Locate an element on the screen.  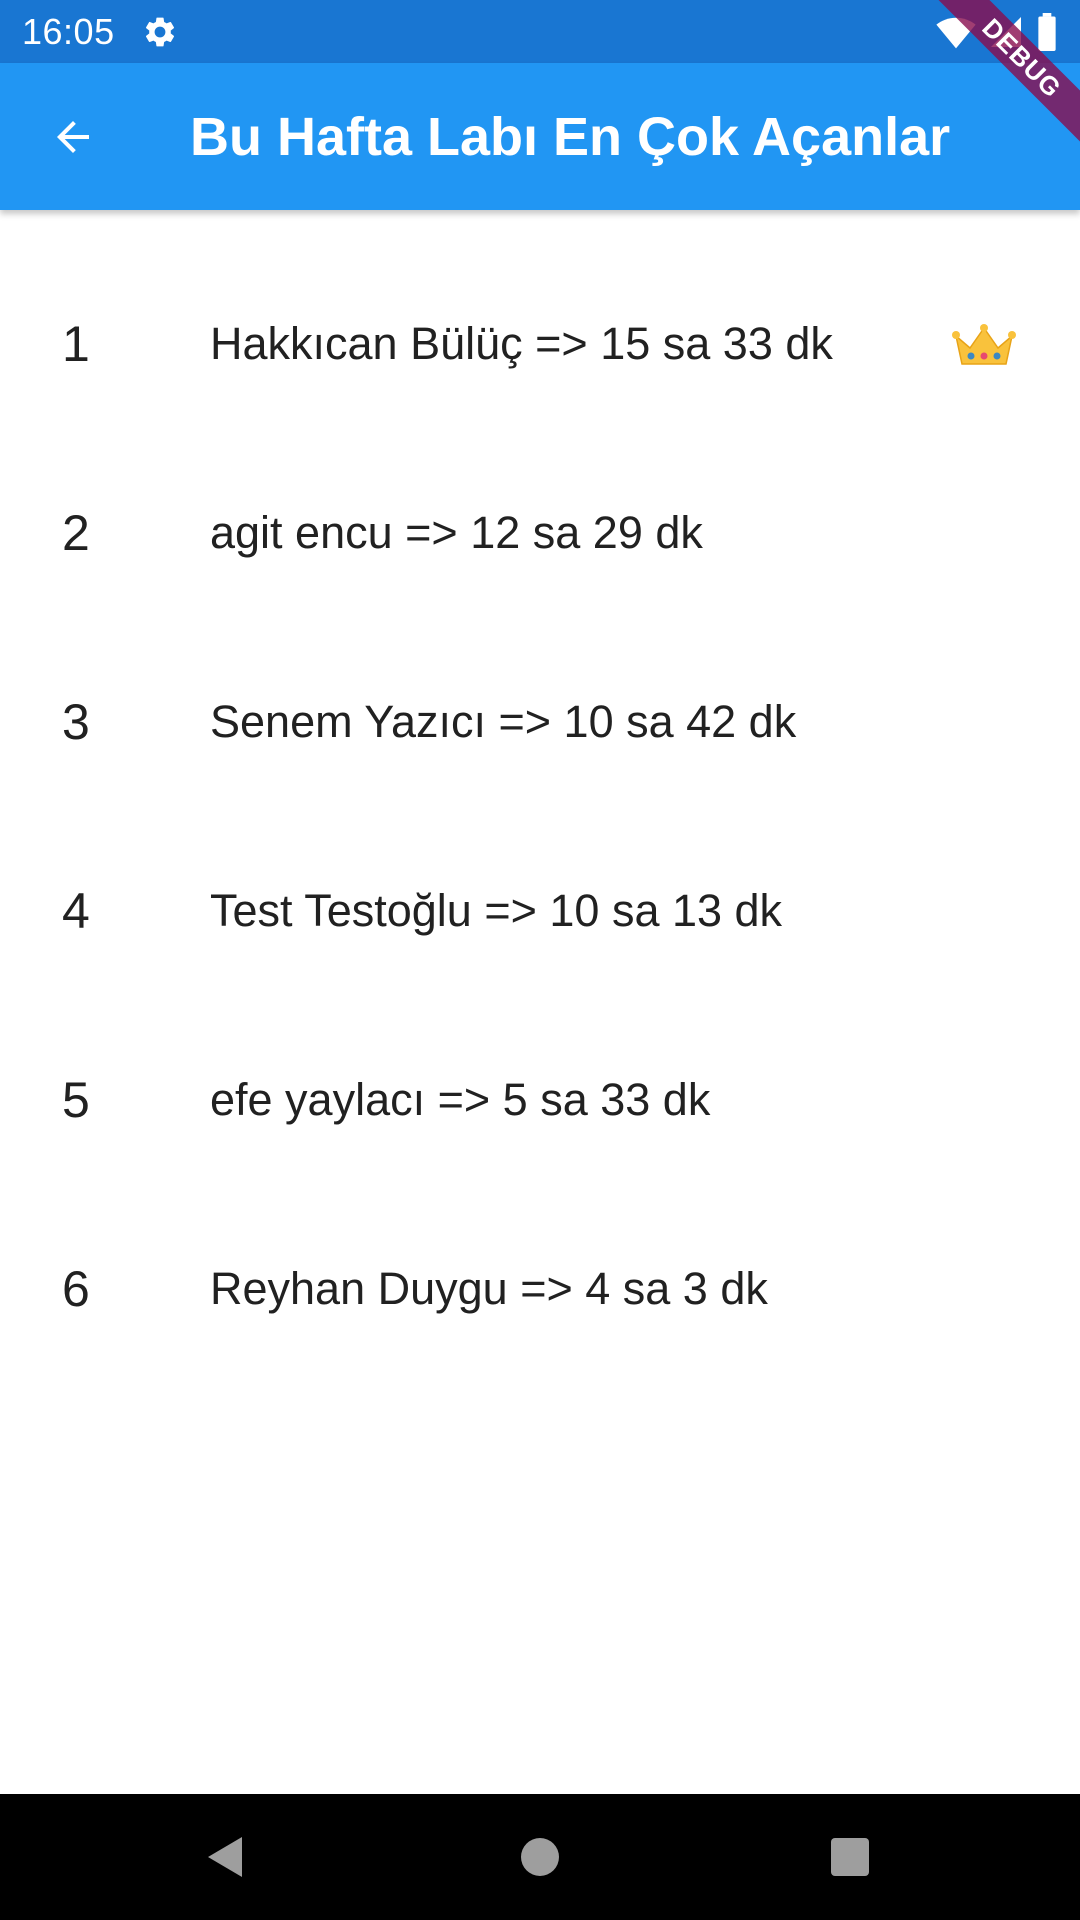
list-item: 4 Test Testoğlu => 10 sa 13 dk is located at coordinates (540, 911).